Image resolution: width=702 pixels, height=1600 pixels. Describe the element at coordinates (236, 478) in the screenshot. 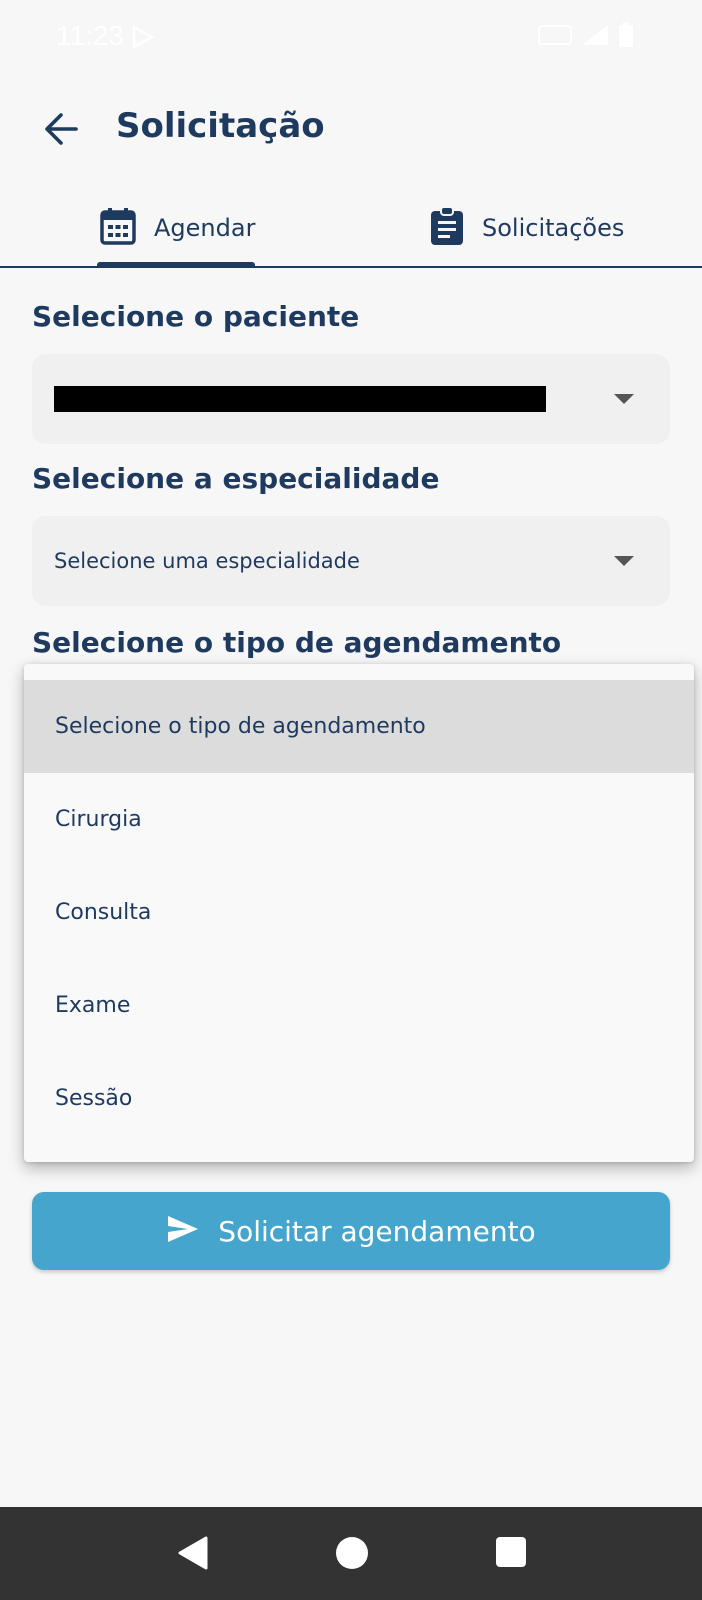

I see `specialty-label: Selecione a especialidade` at that location.